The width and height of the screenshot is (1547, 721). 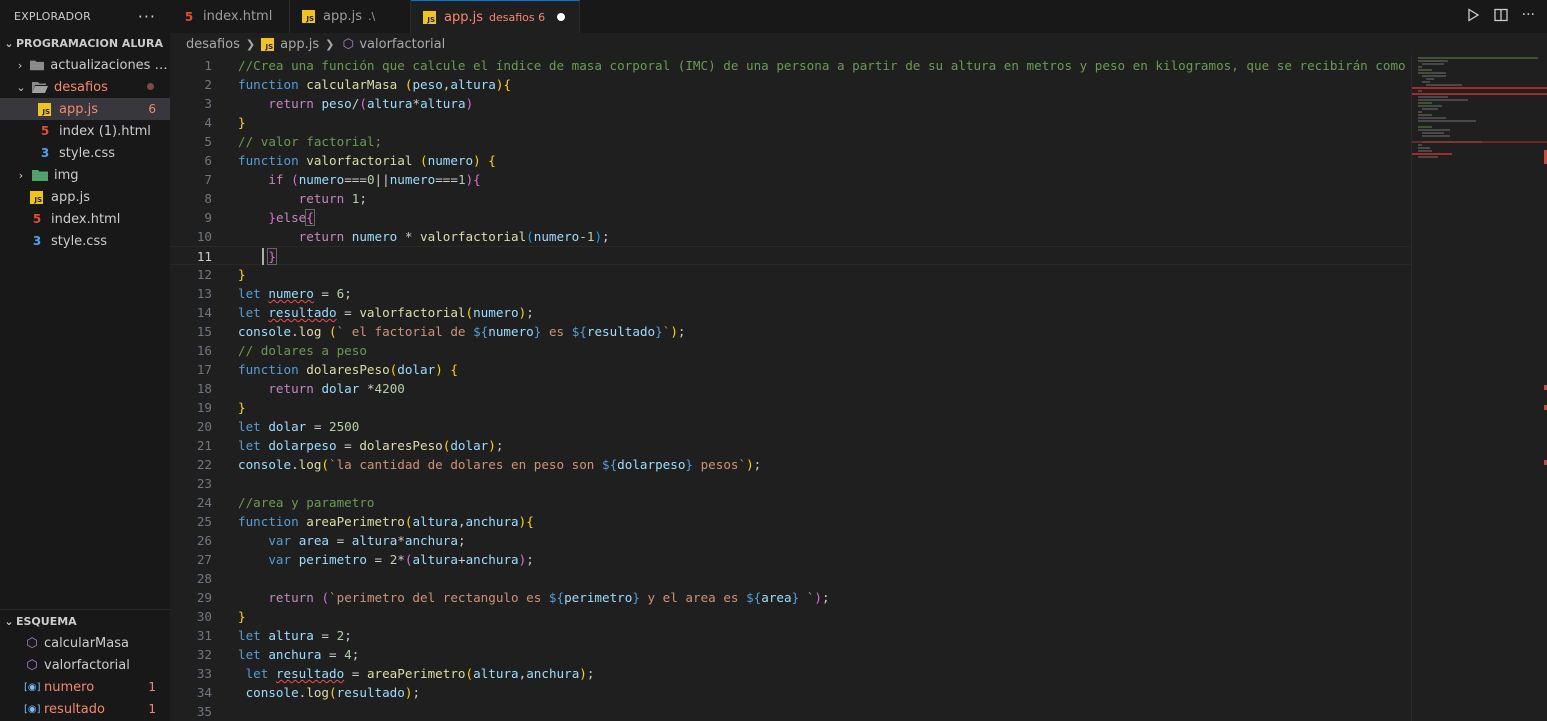 I want to click on code-line: 9 }else{, so click(x=790, y=217).